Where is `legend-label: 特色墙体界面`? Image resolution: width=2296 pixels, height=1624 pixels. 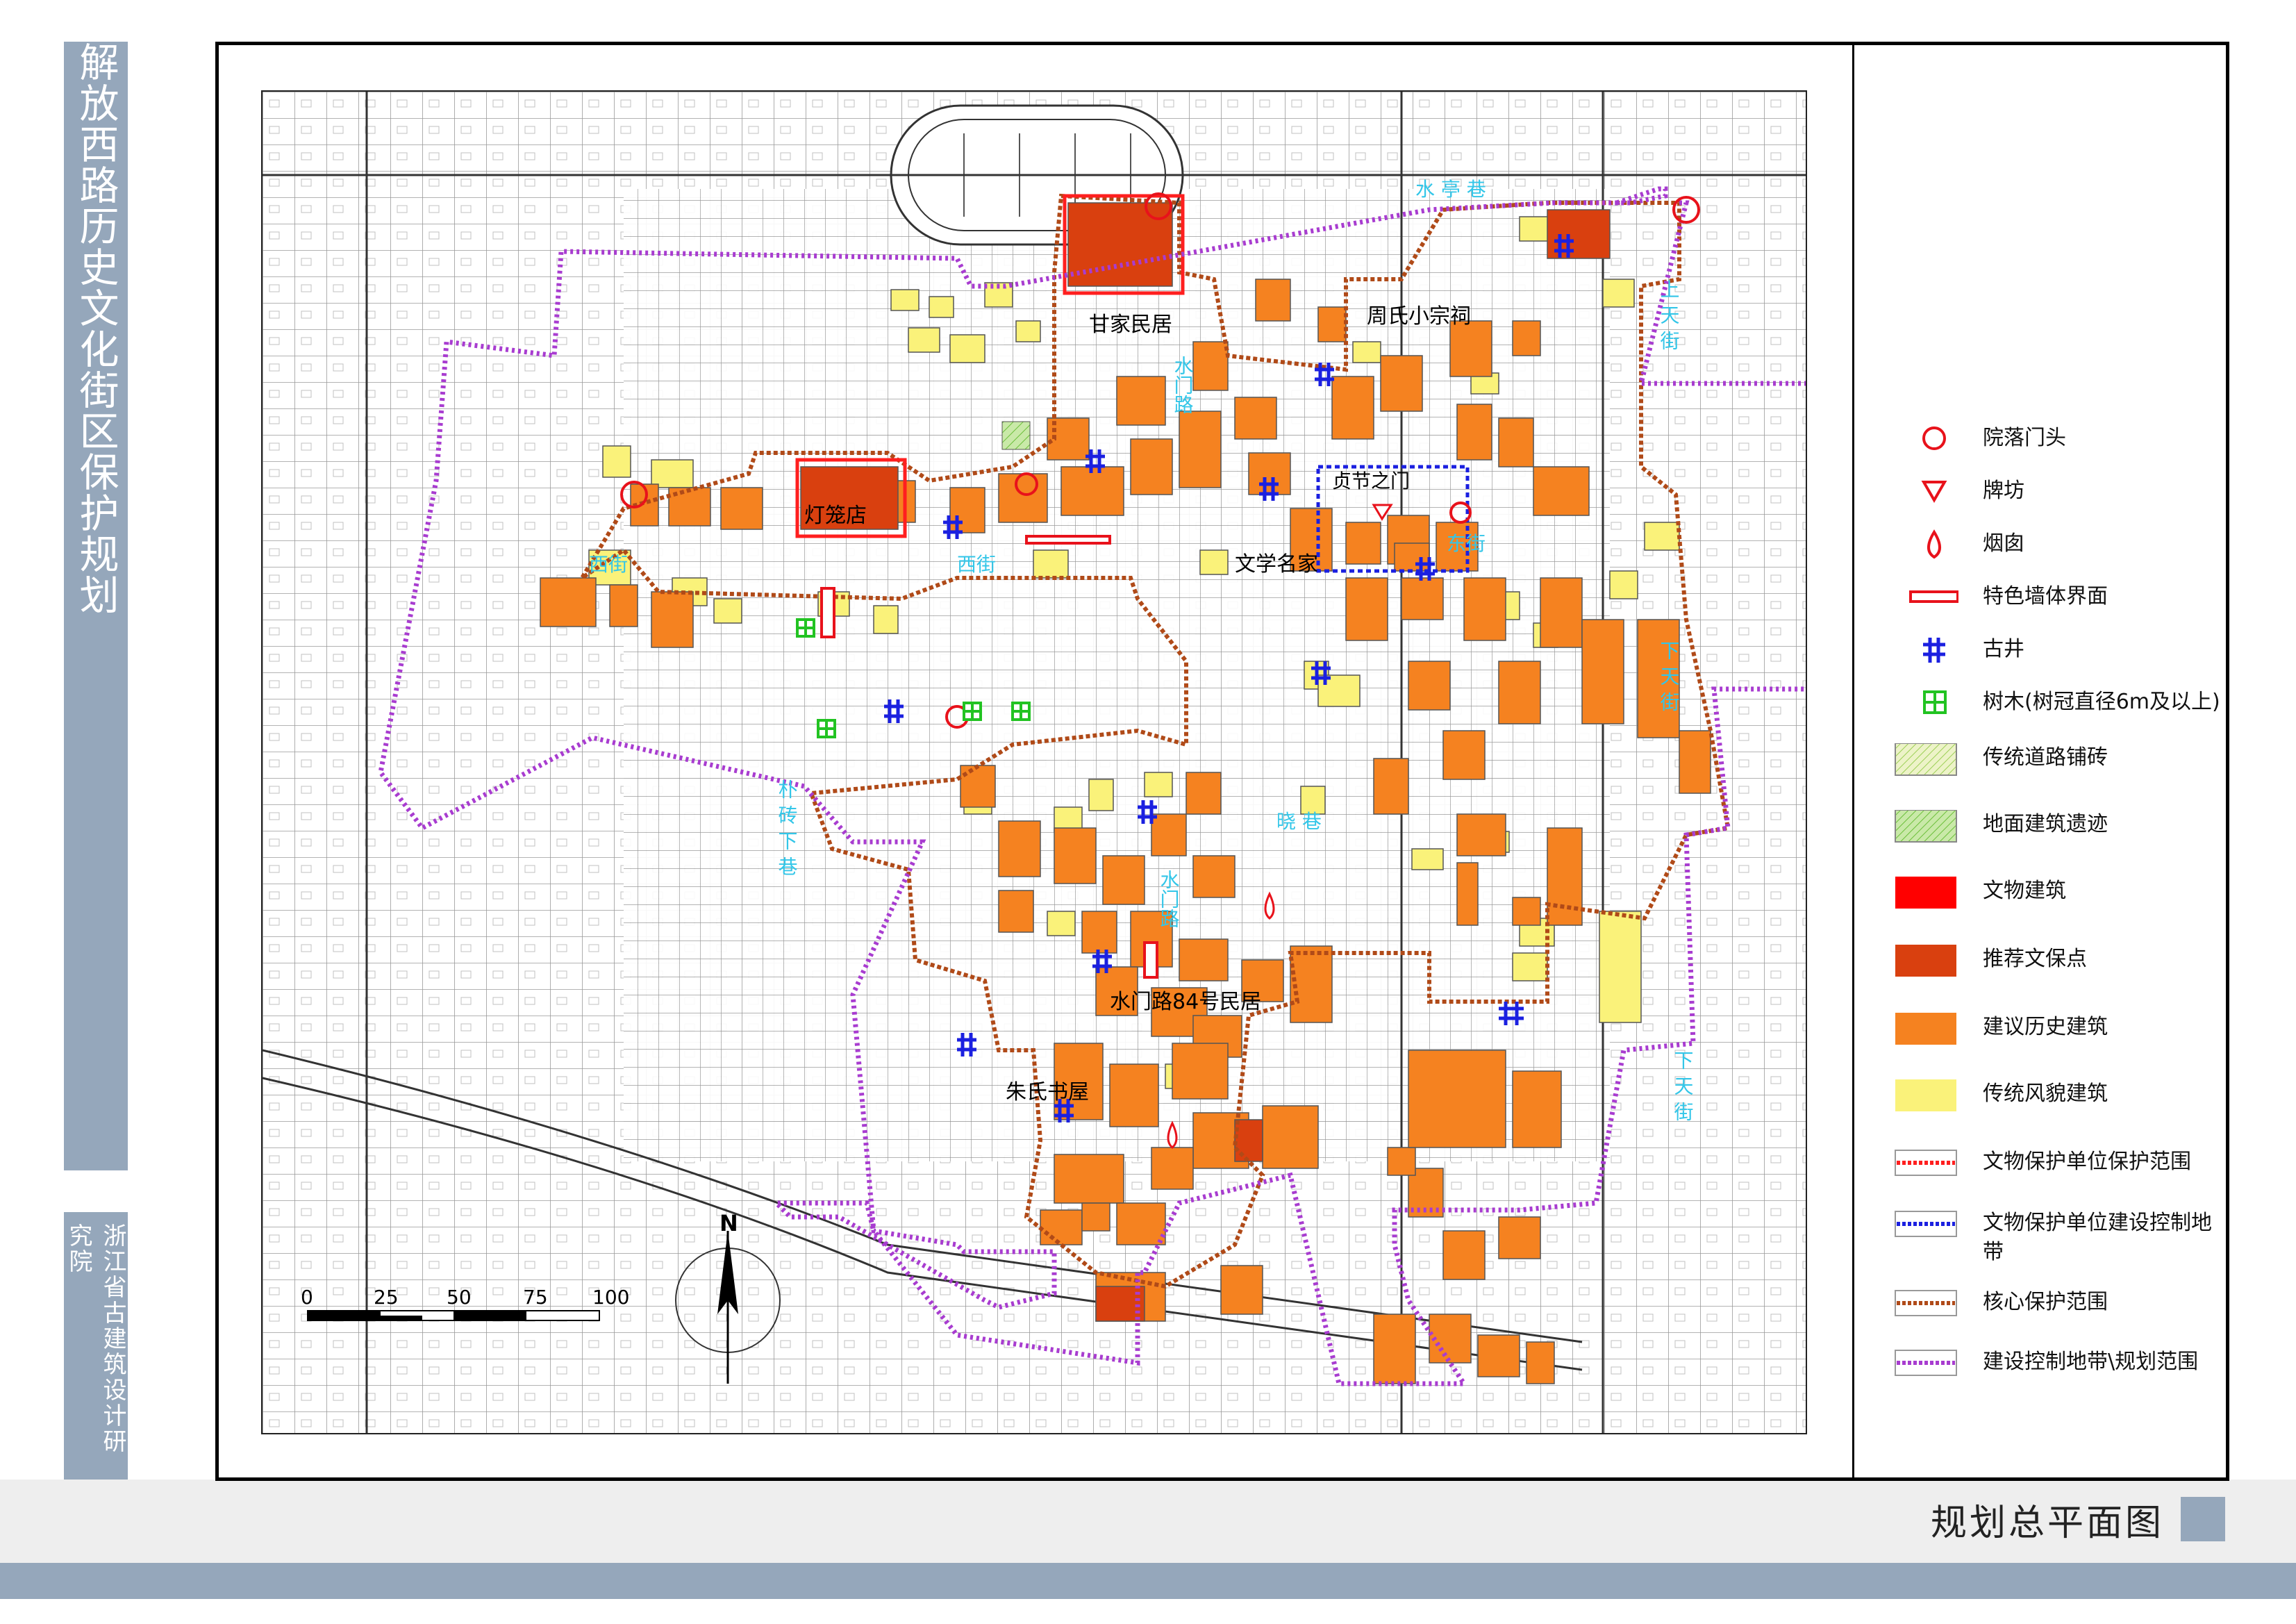
legend-label: 特色墙体界面 is located at coordinates (2046, 596).